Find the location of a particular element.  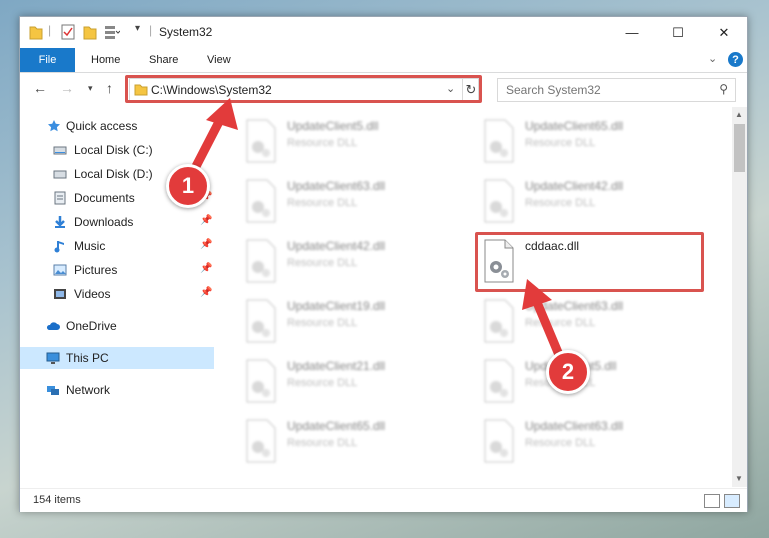

ribbon-tabs: File Home Share View ⌄ ? is located at coordinates (383, 60).